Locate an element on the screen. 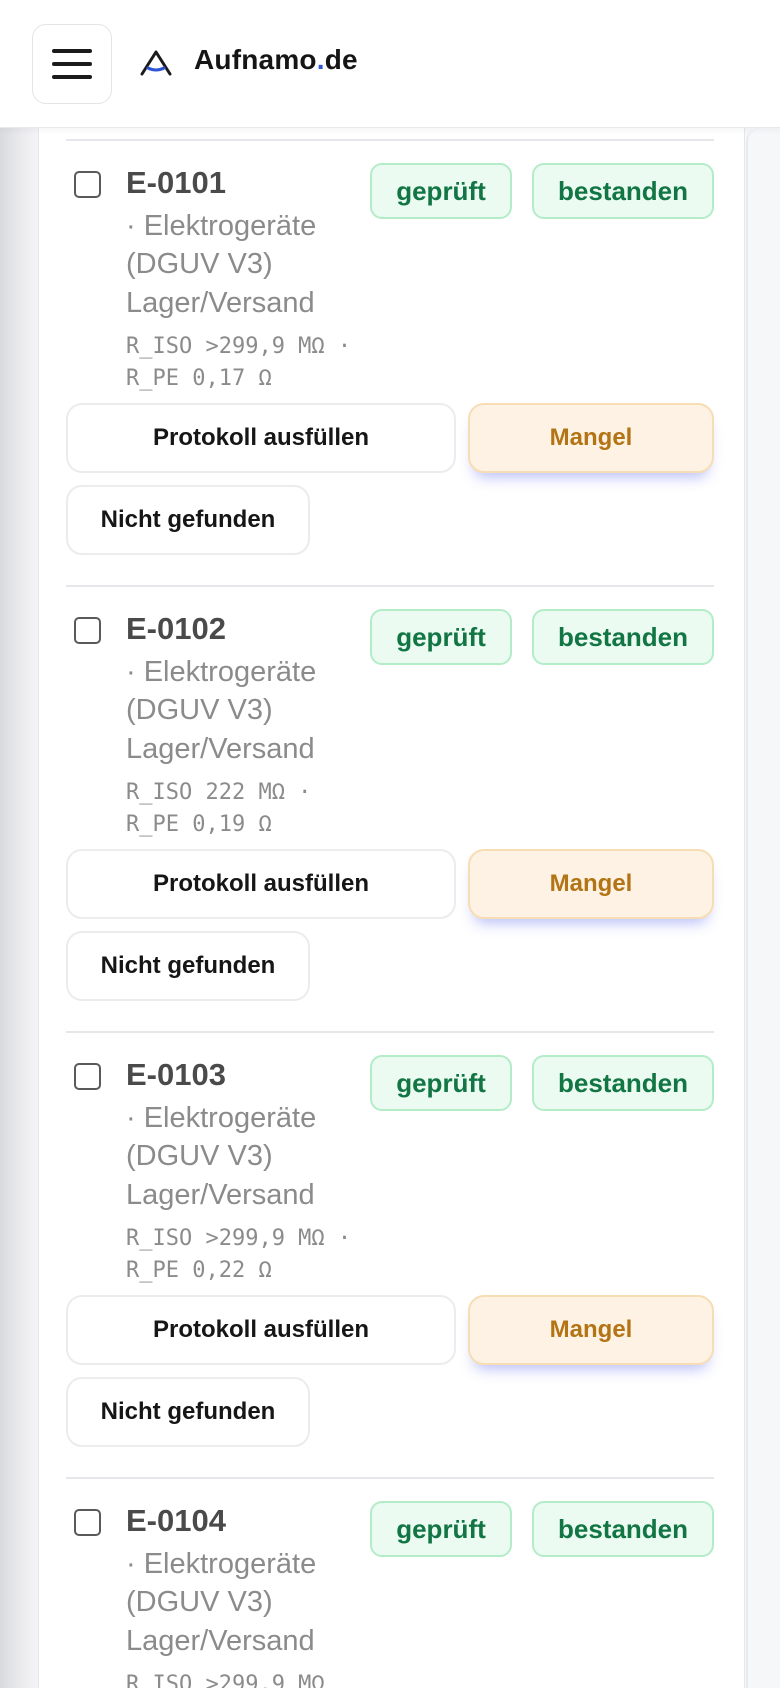 The height and width of the screenshot is (1688, 780). menu-button is located at coordinates (72, 64).